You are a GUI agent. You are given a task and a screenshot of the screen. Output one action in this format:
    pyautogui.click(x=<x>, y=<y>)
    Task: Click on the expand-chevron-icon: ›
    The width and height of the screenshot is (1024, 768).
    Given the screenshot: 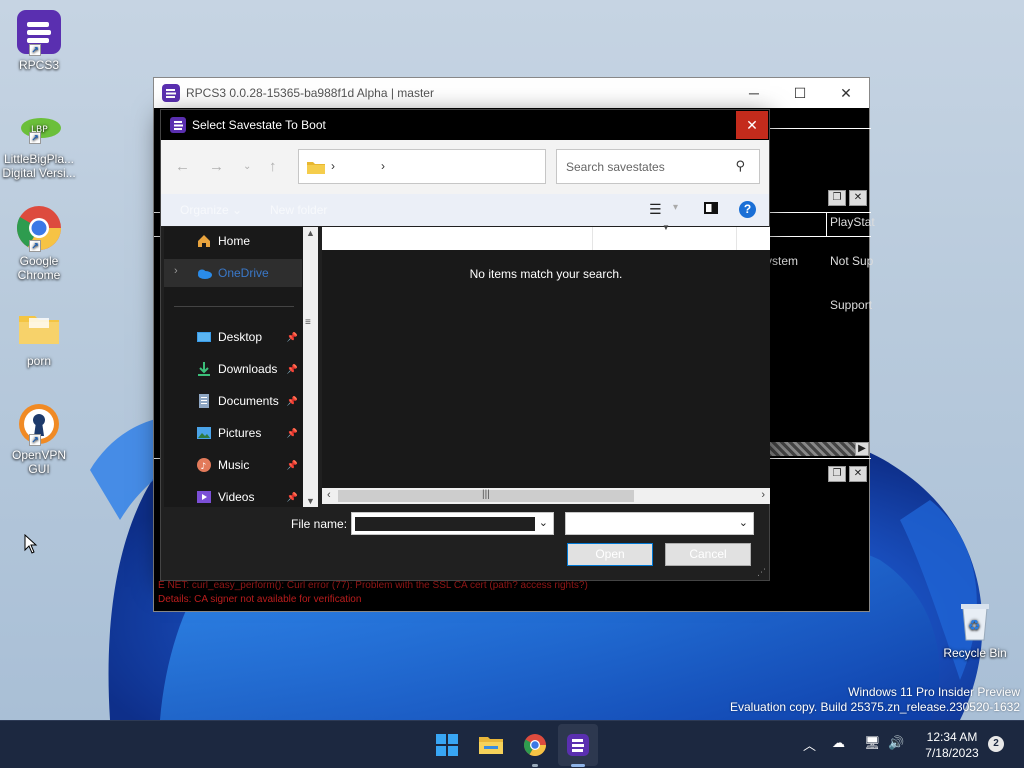 What is the action you would take?
    pyautogui.click(x=176, y=271)
    